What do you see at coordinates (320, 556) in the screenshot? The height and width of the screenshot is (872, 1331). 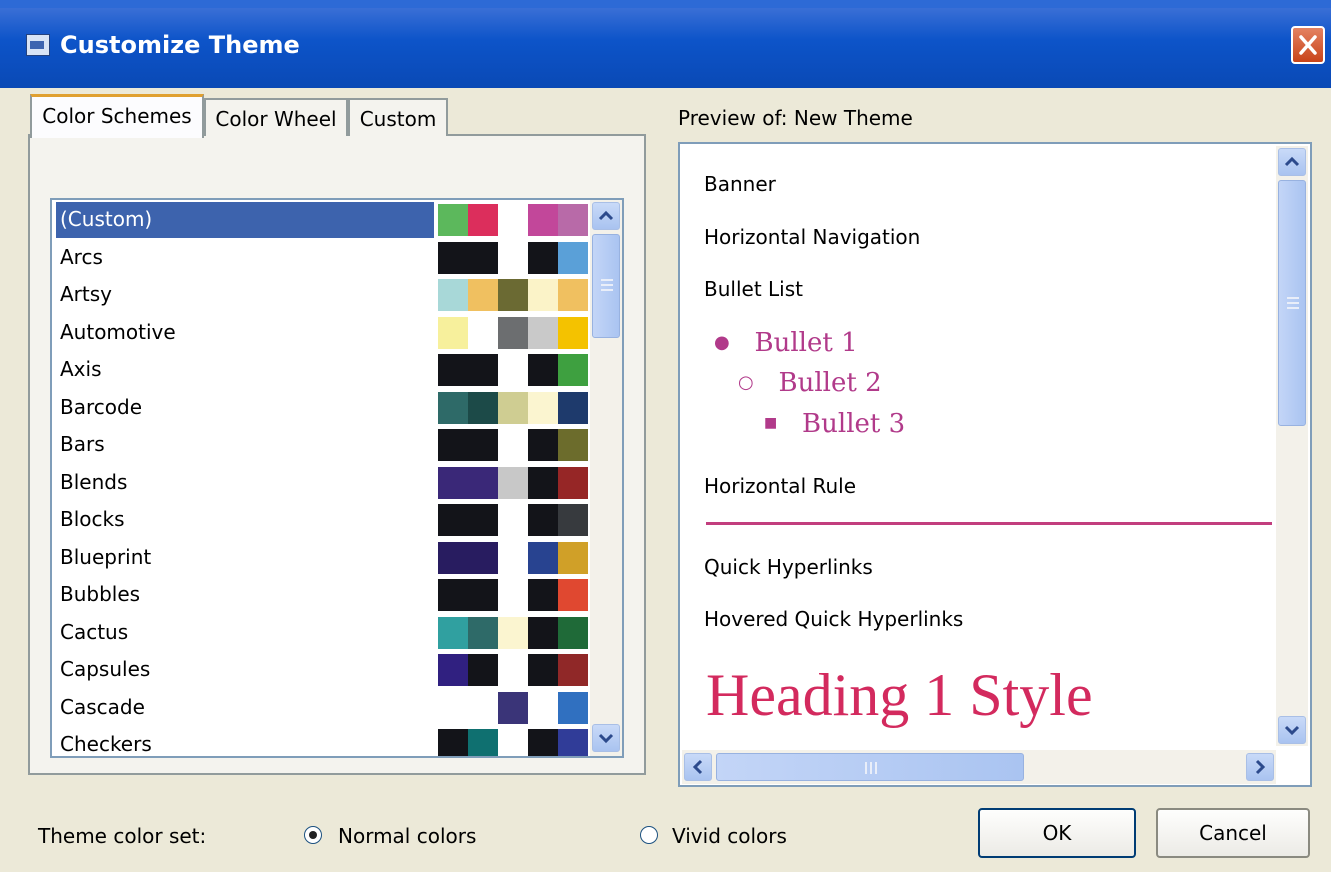 I see `list-item: Blueprint` at bounding box center [320, 556].